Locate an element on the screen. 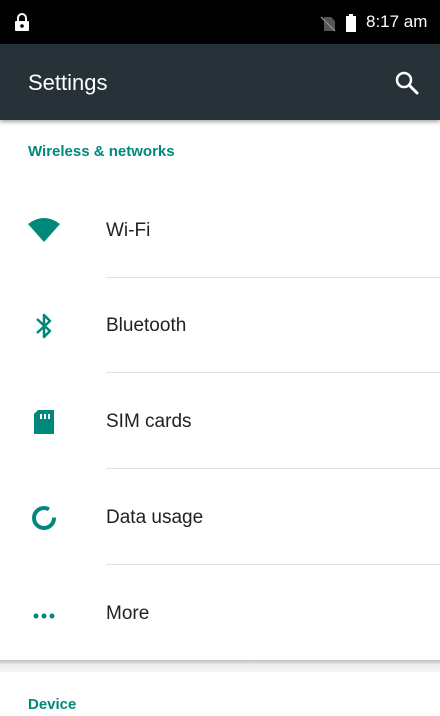 This screenshot has width=440, height=716. settings-item-sim-cards: SIM cards is located at coordinates (220, 422).